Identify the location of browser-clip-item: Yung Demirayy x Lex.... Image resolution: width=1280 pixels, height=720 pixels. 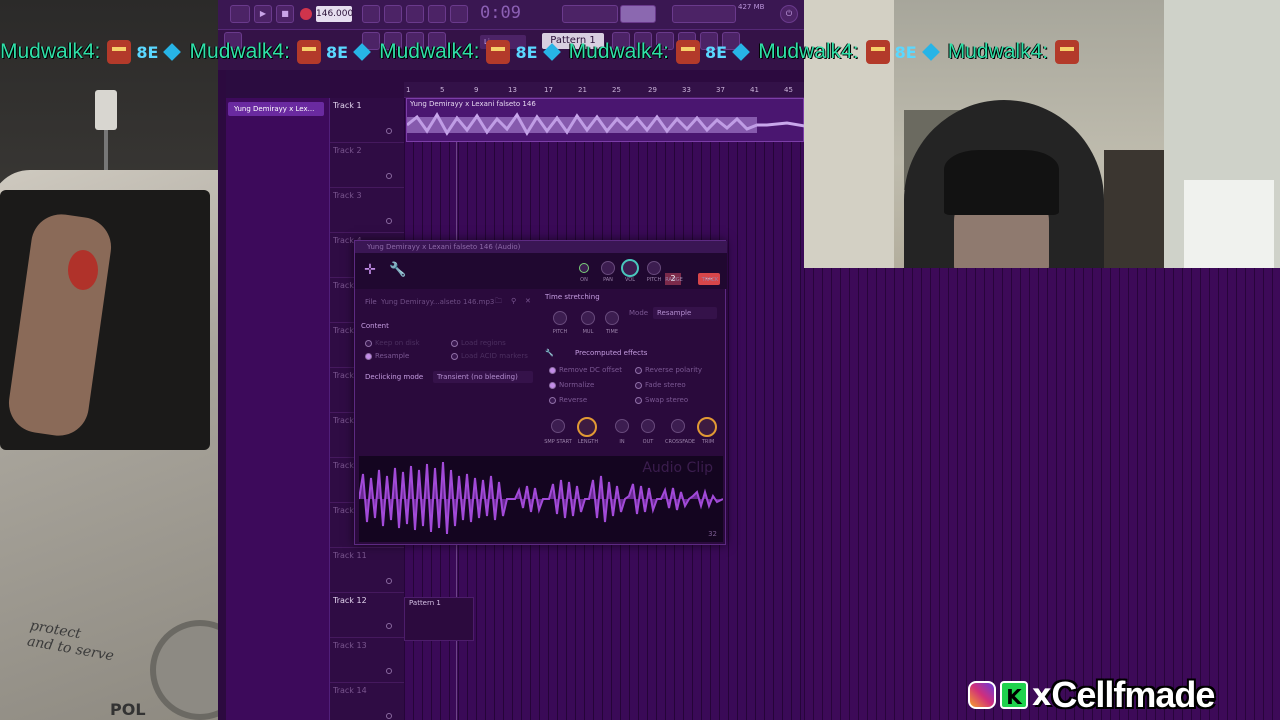
(276, 109).